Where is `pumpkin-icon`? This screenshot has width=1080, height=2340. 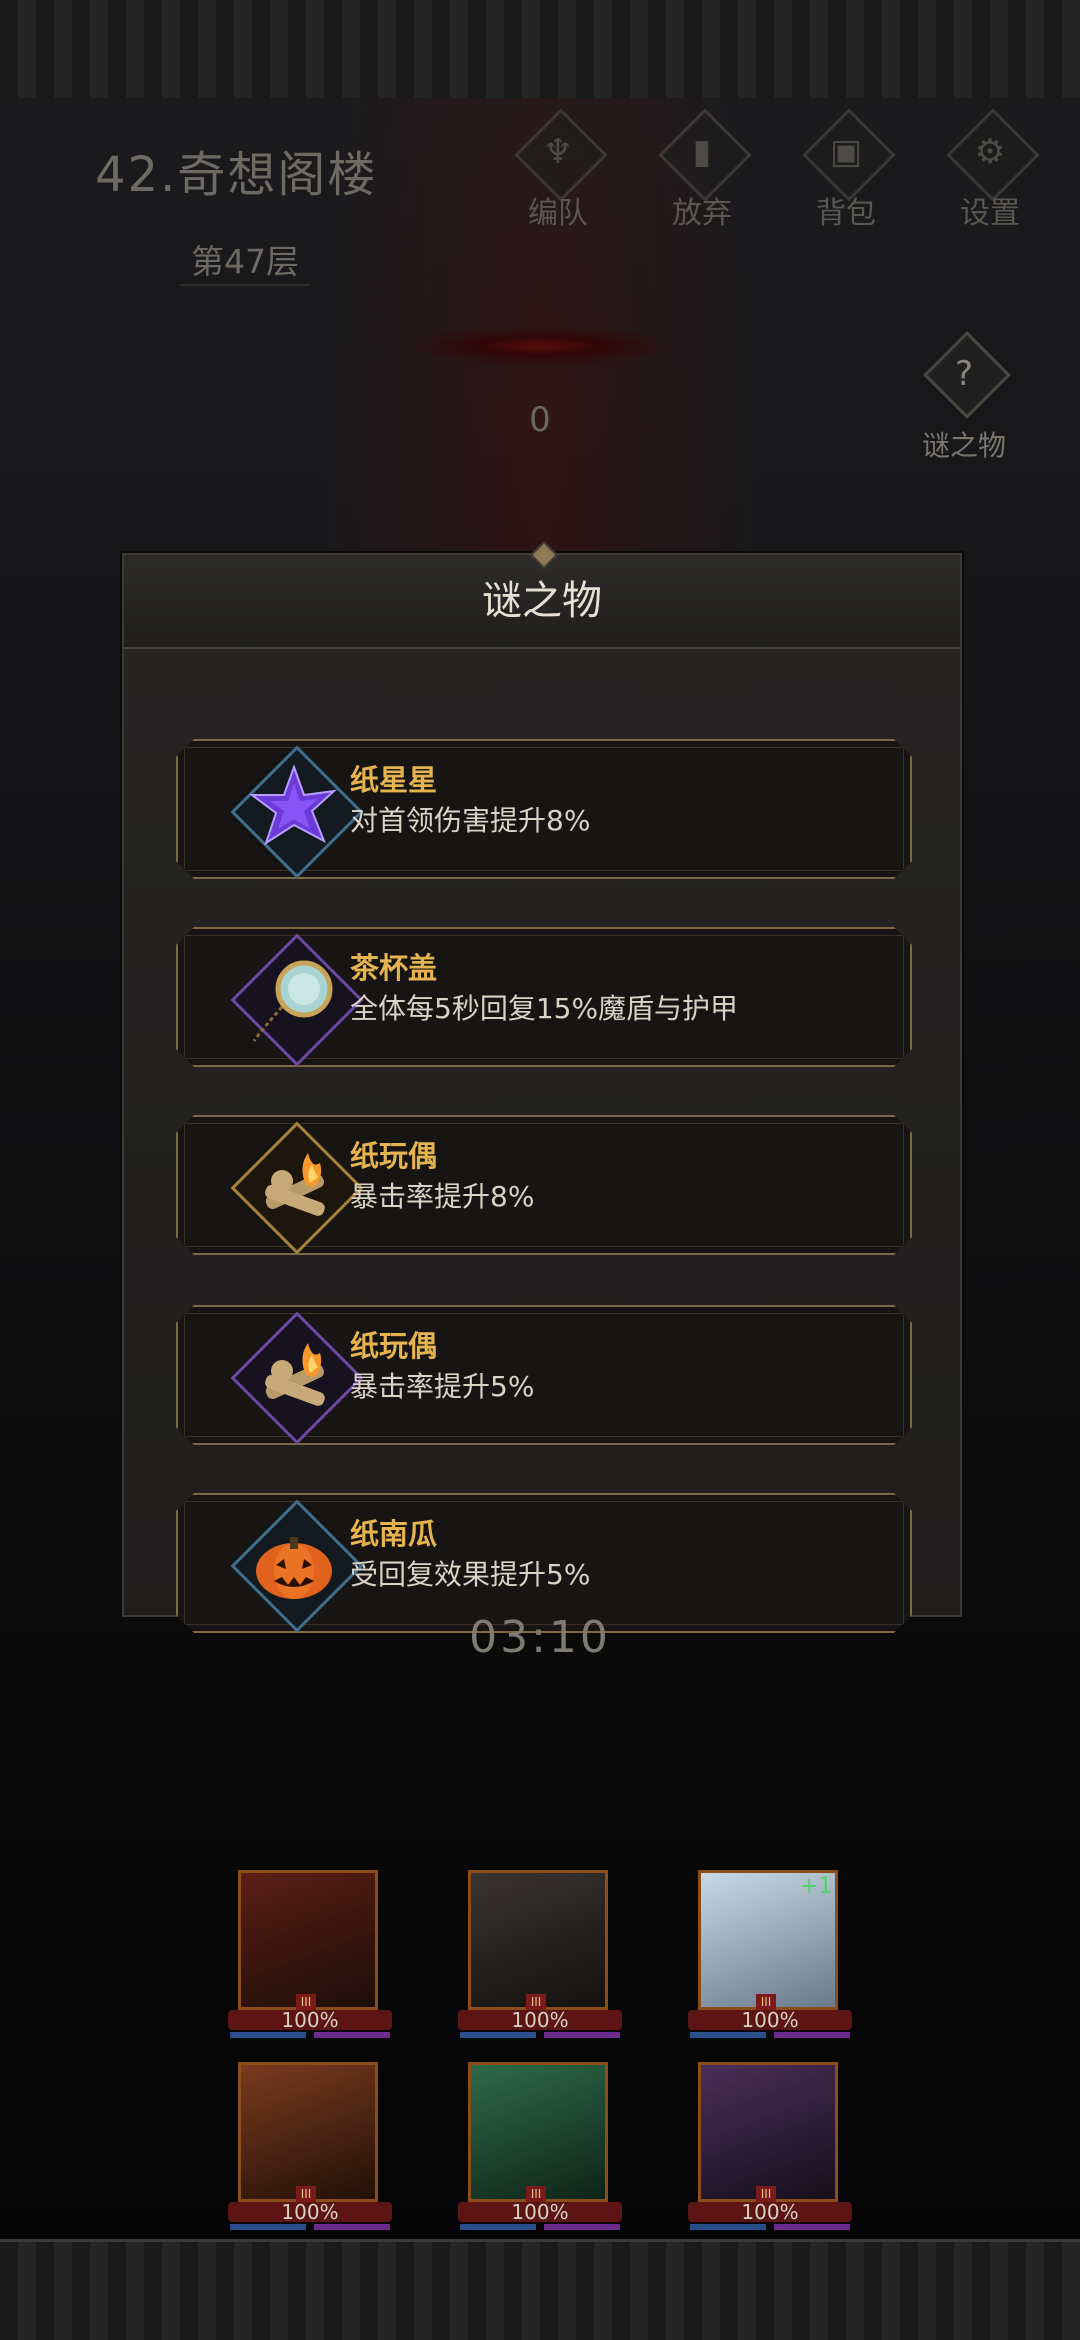 pumpkin-icon is located at coordinates (294, 1563).